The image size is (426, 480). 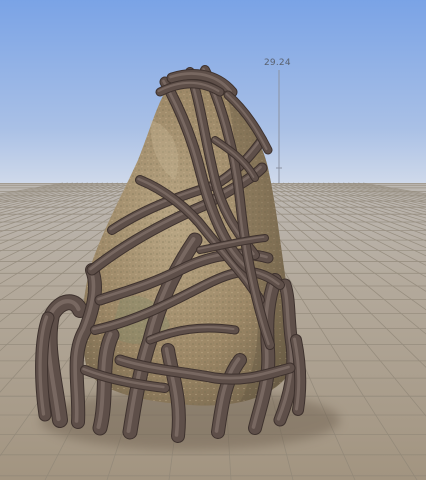 I want to click on height-measurement-label: 29.24, so click(x=277, y=63).